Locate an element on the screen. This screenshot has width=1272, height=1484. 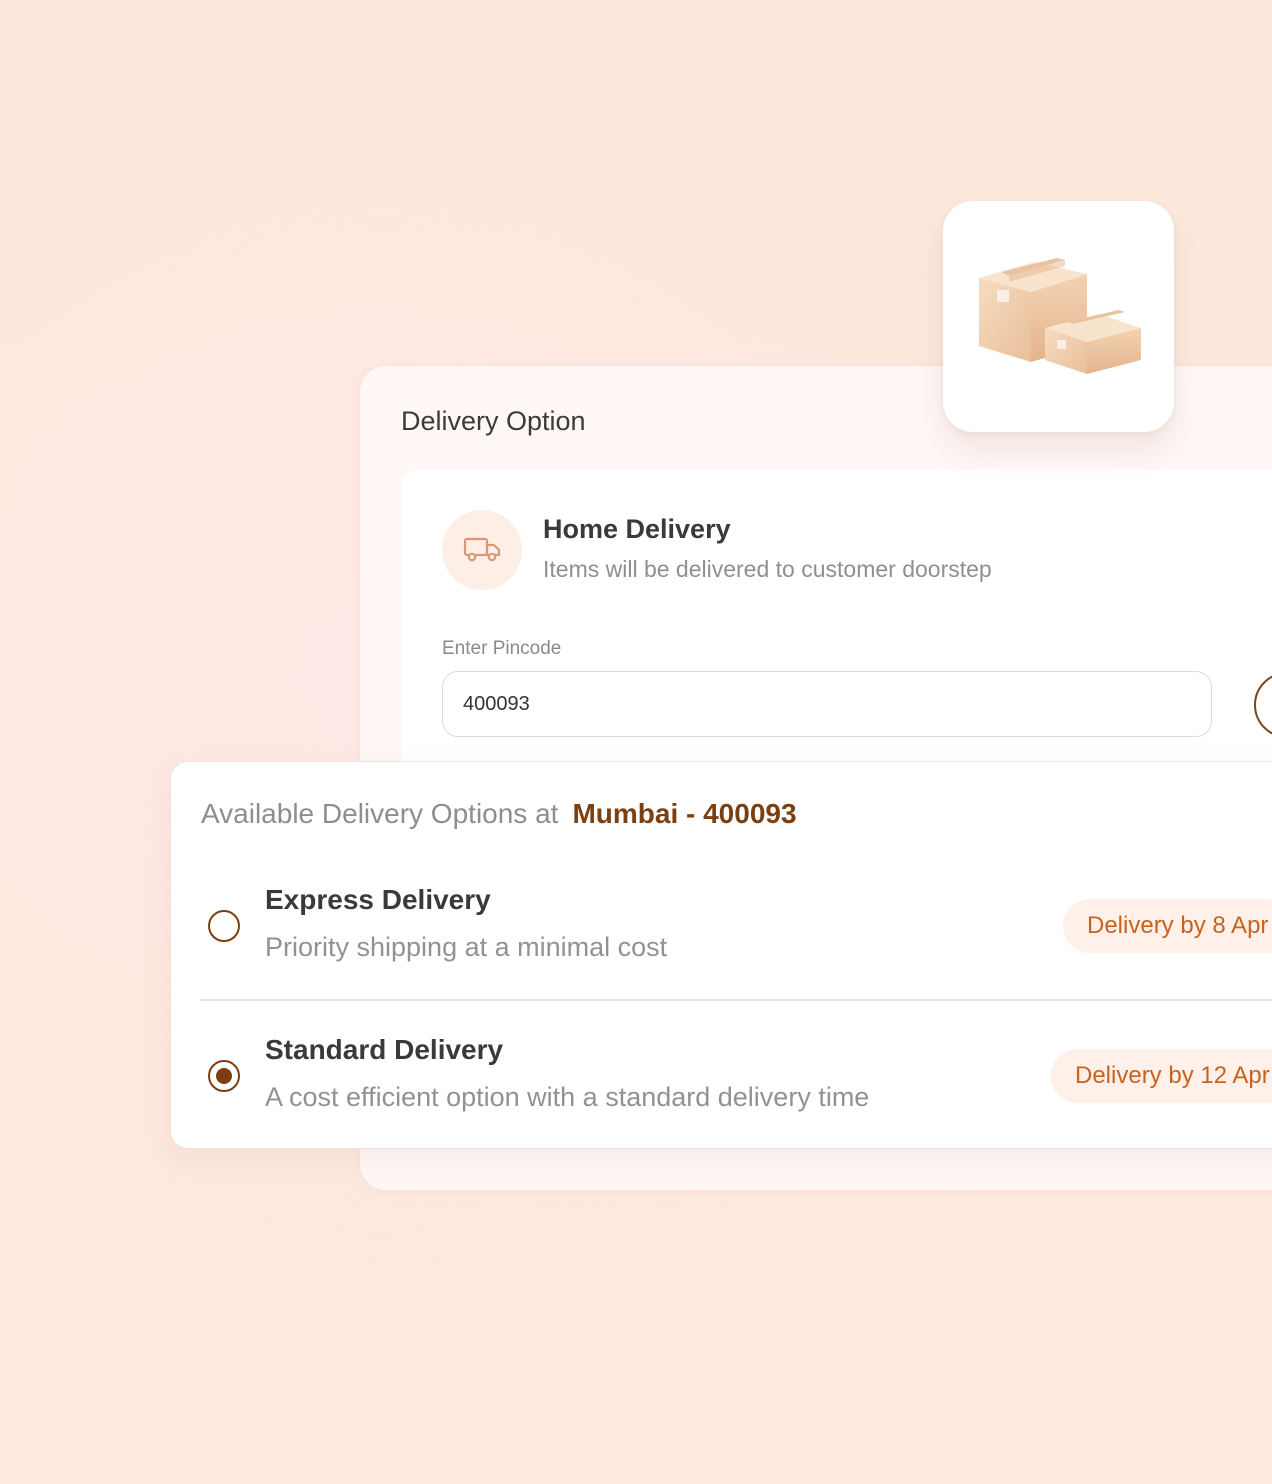
available-options-prefix: Available Delivery Options at is located at coordinates (380, 813).